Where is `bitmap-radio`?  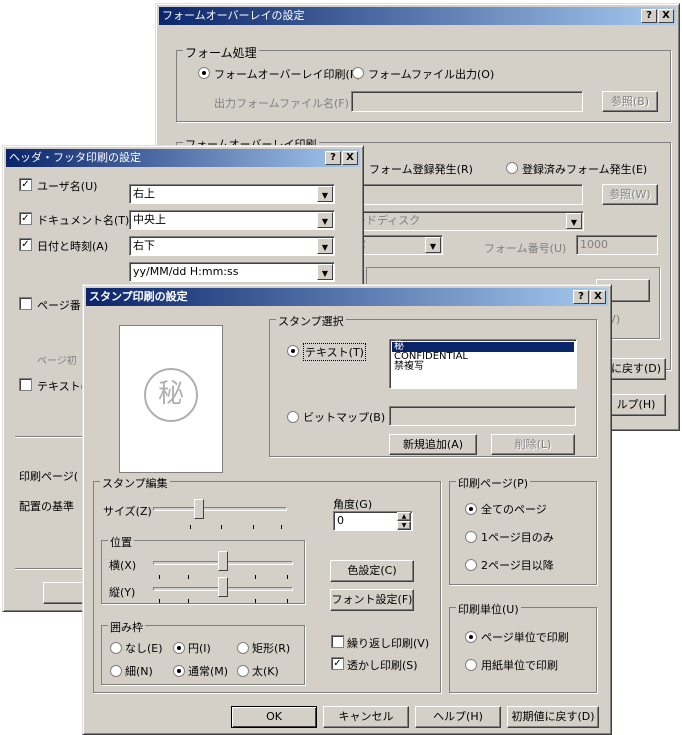
bitmap-radio is located at coordinates (293, 417).